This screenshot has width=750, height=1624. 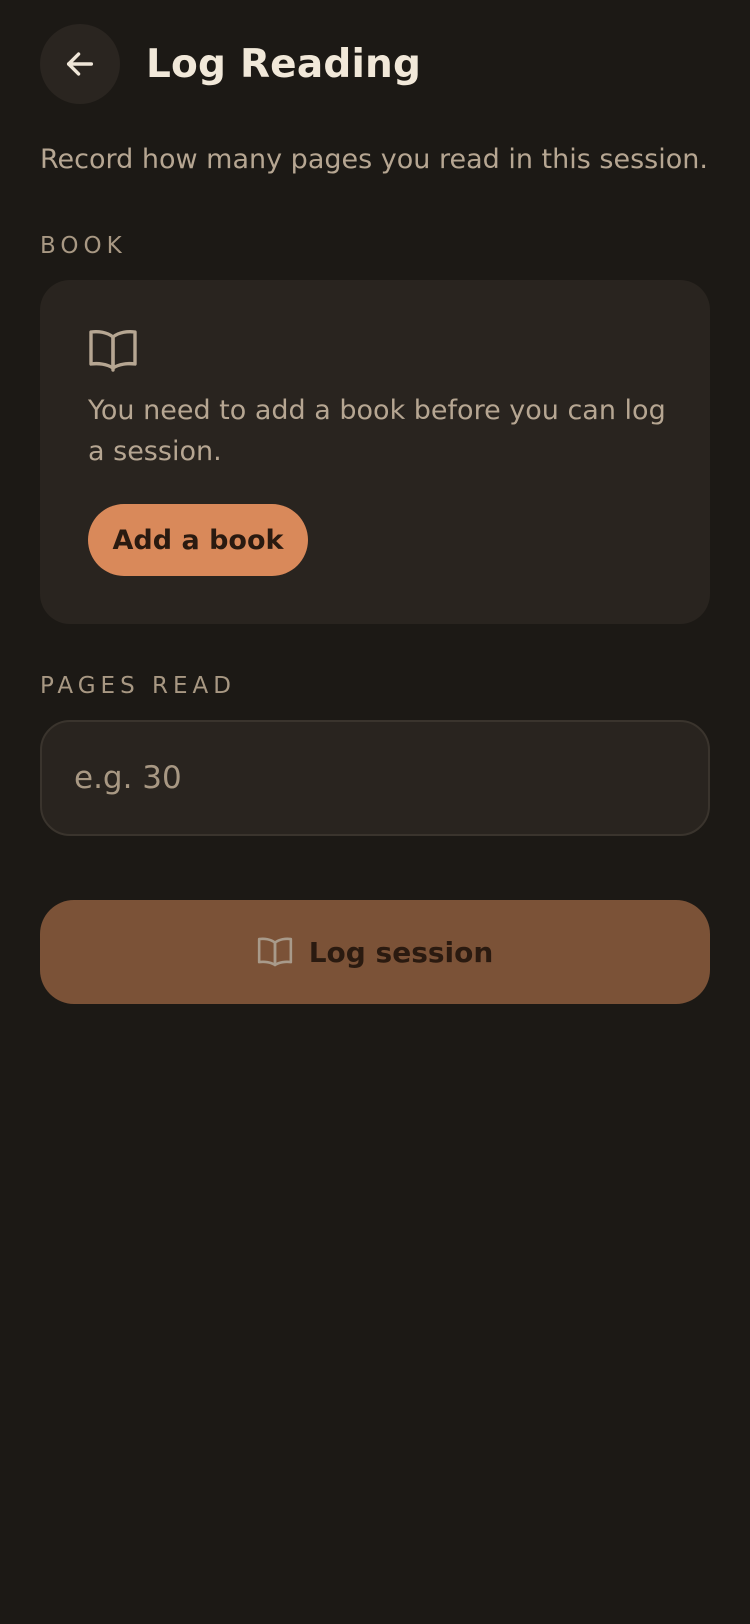 I want to click on pages-read-label: PAGES READ, so click(x=138, y=686).